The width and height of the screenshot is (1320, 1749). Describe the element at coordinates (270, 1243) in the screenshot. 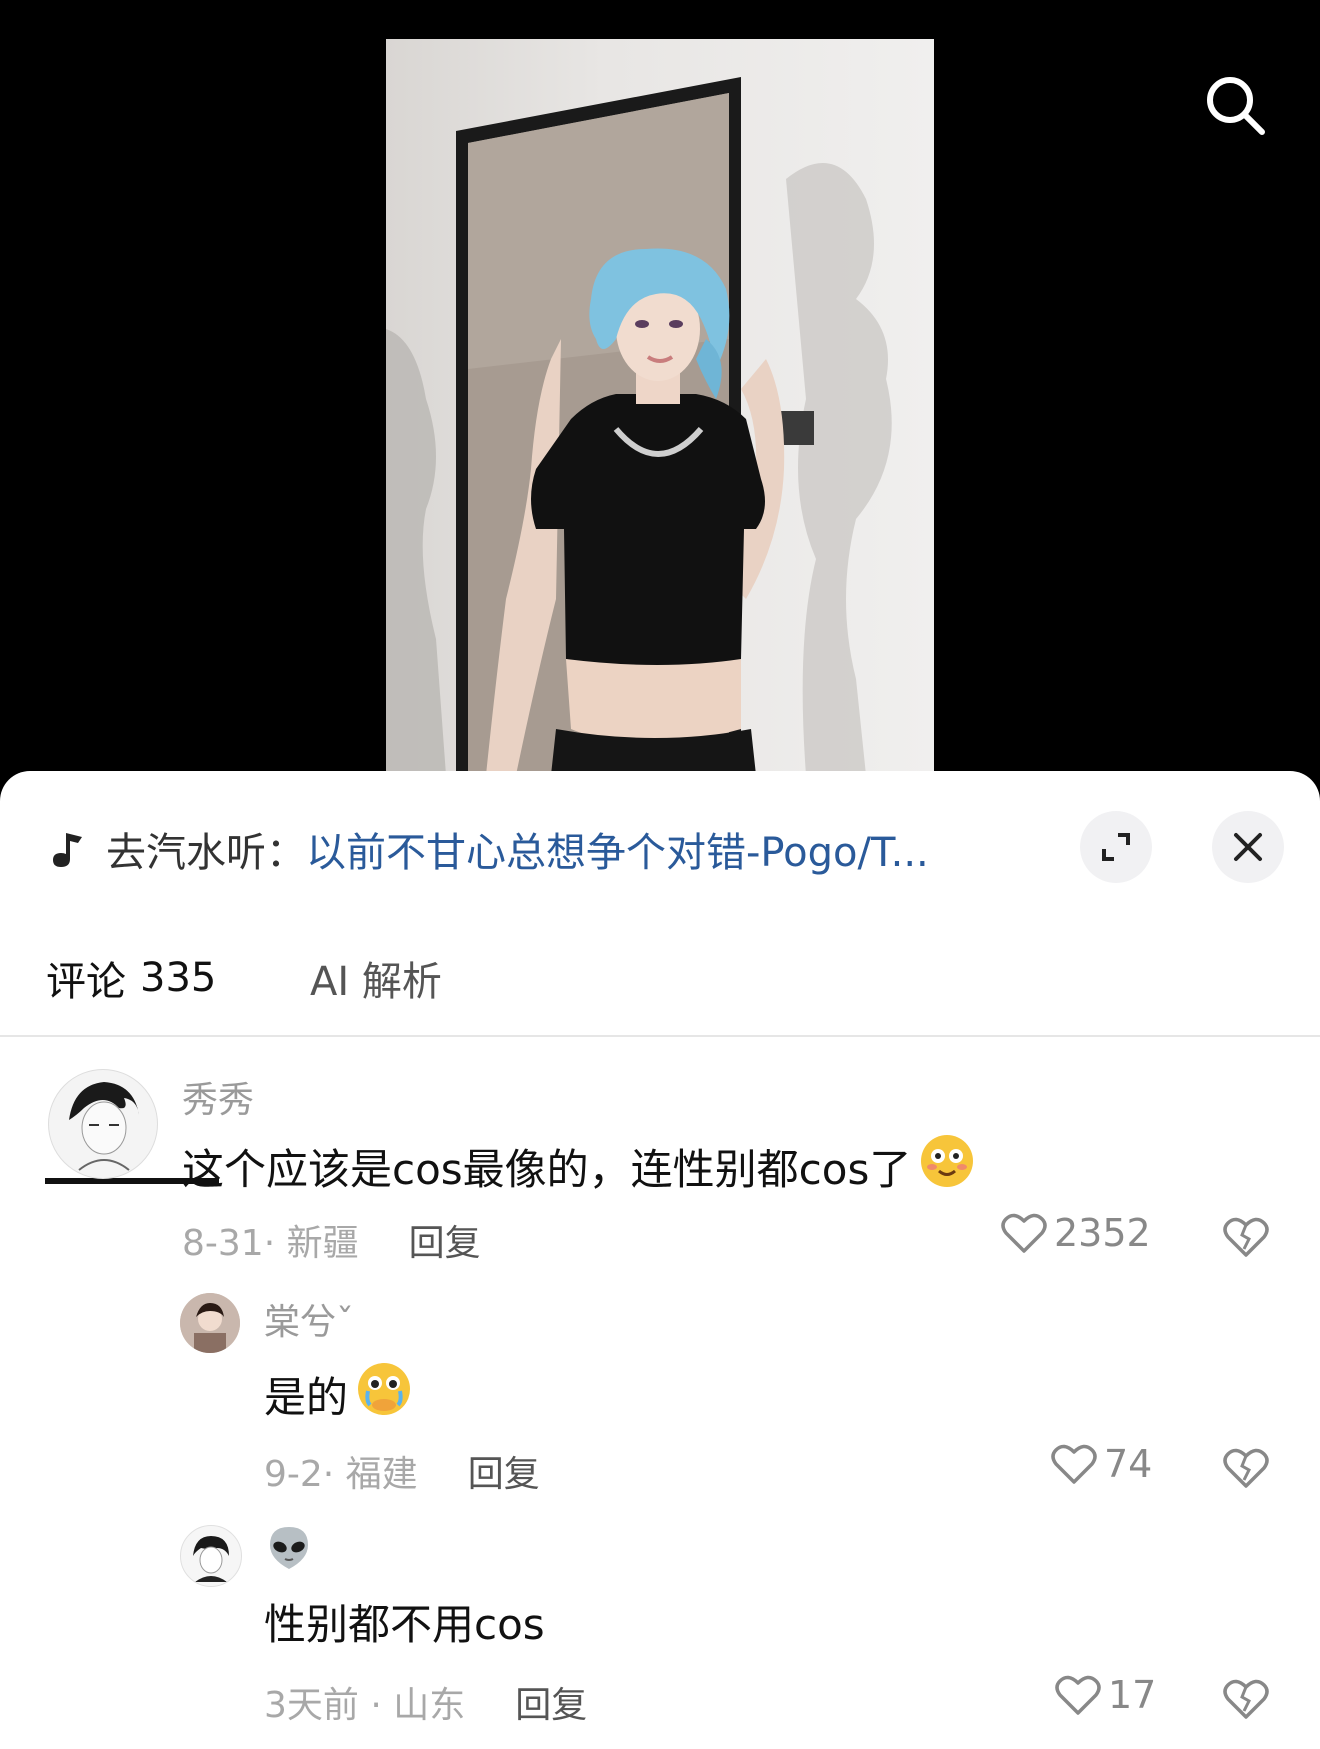

I see `comment-date-location: 8-31· 新疆` at that location.